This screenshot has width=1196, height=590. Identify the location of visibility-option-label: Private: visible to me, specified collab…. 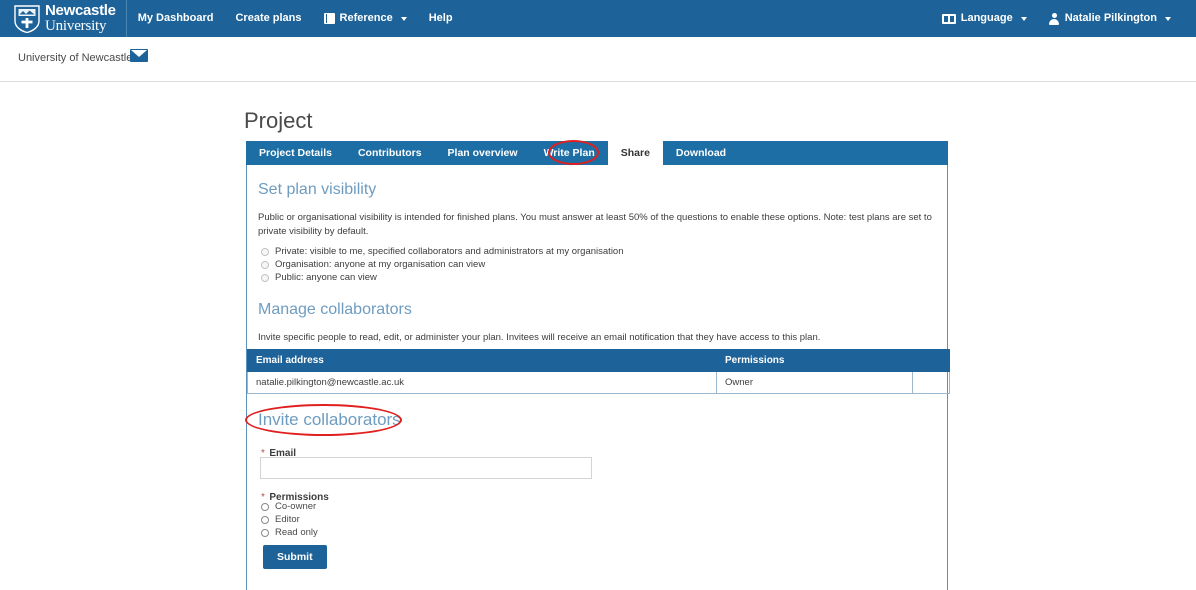
(449, 251).